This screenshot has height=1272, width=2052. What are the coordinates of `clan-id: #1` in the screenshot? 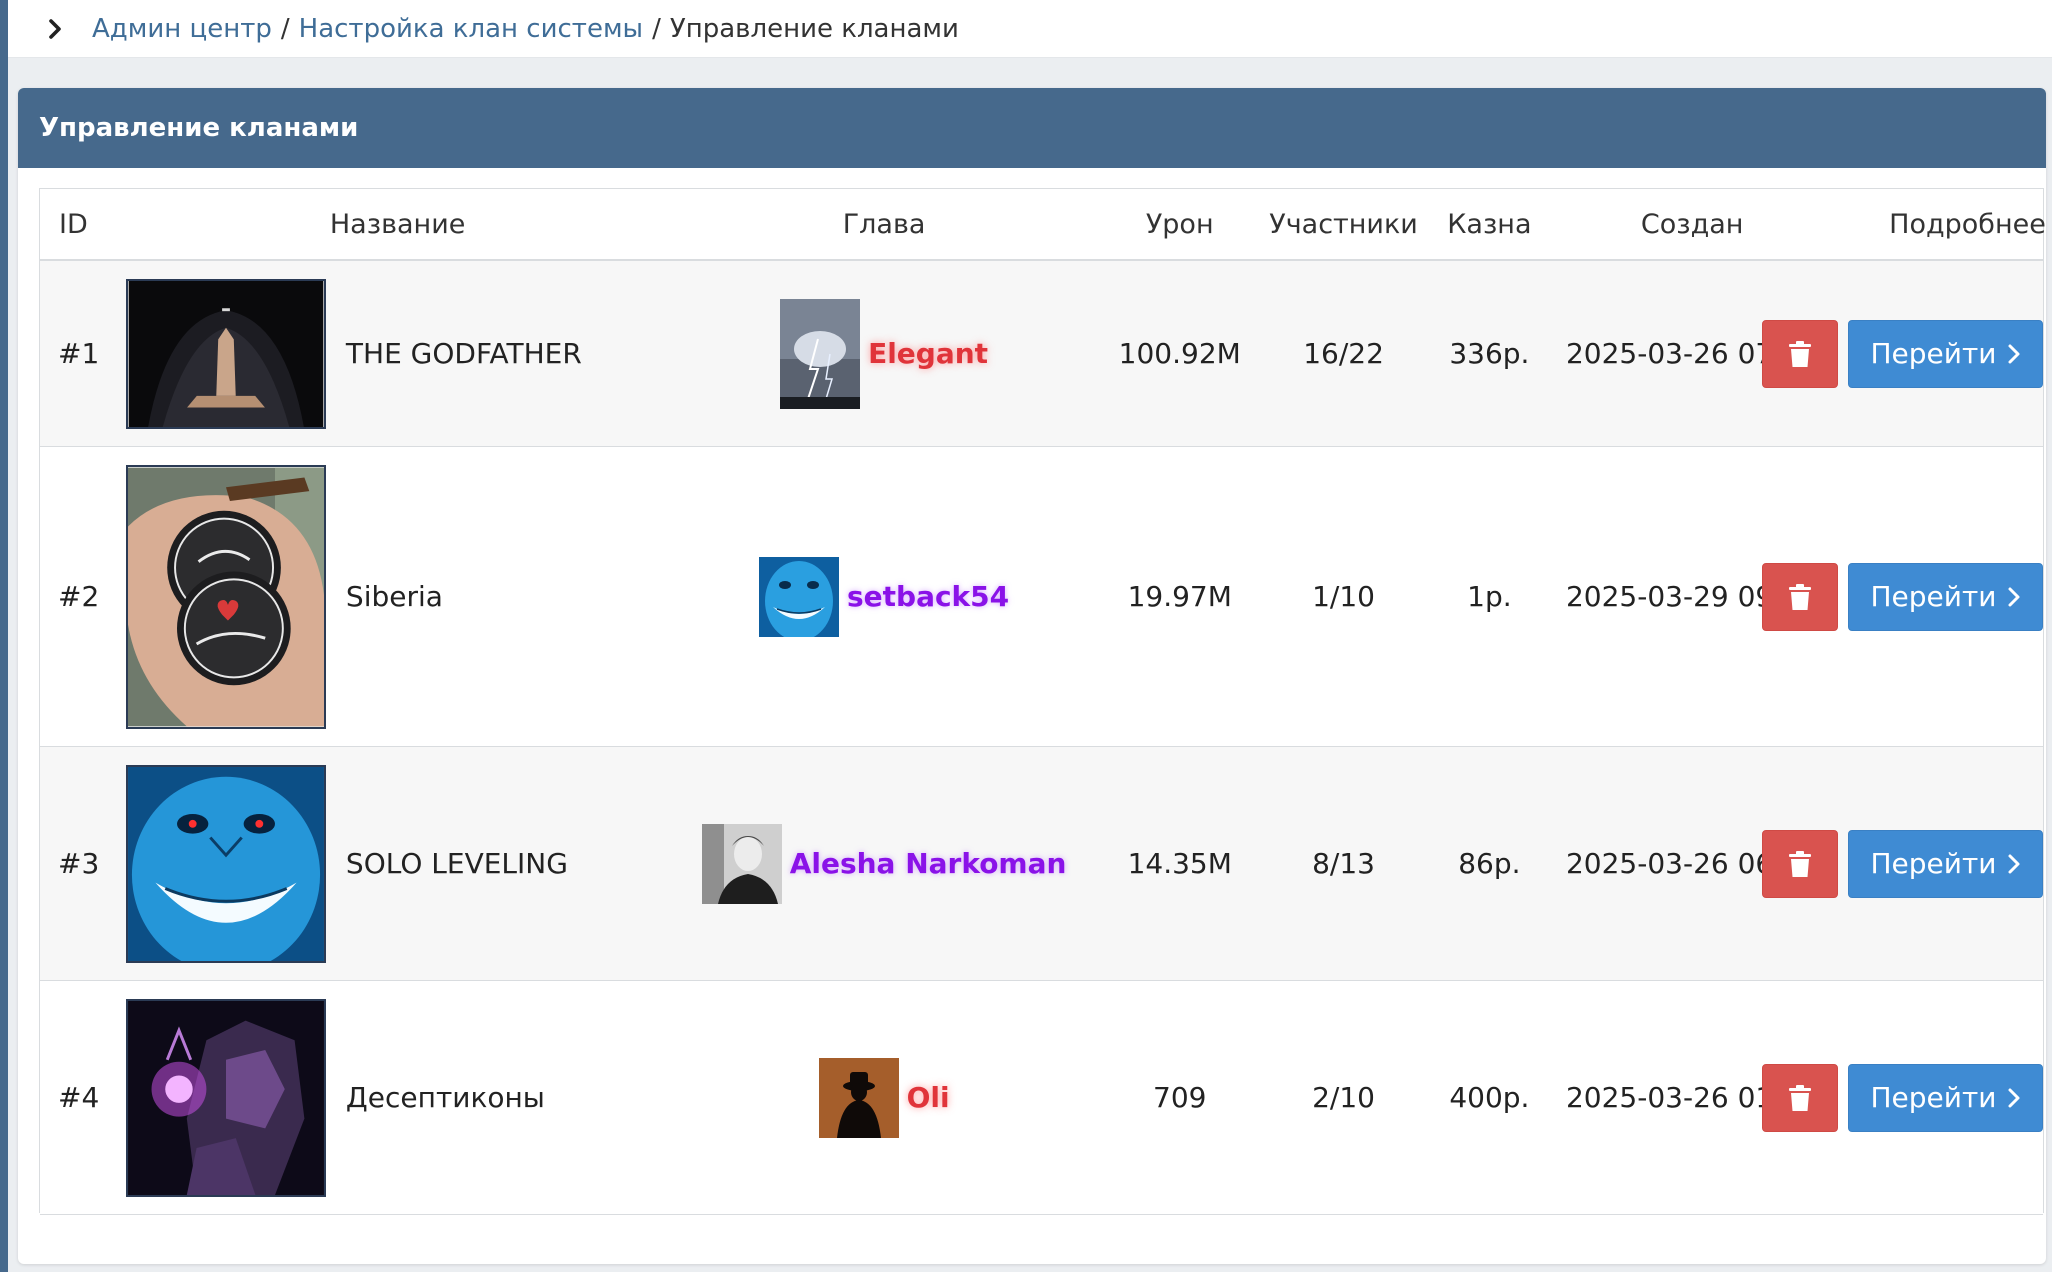 It's located at (79, 353).